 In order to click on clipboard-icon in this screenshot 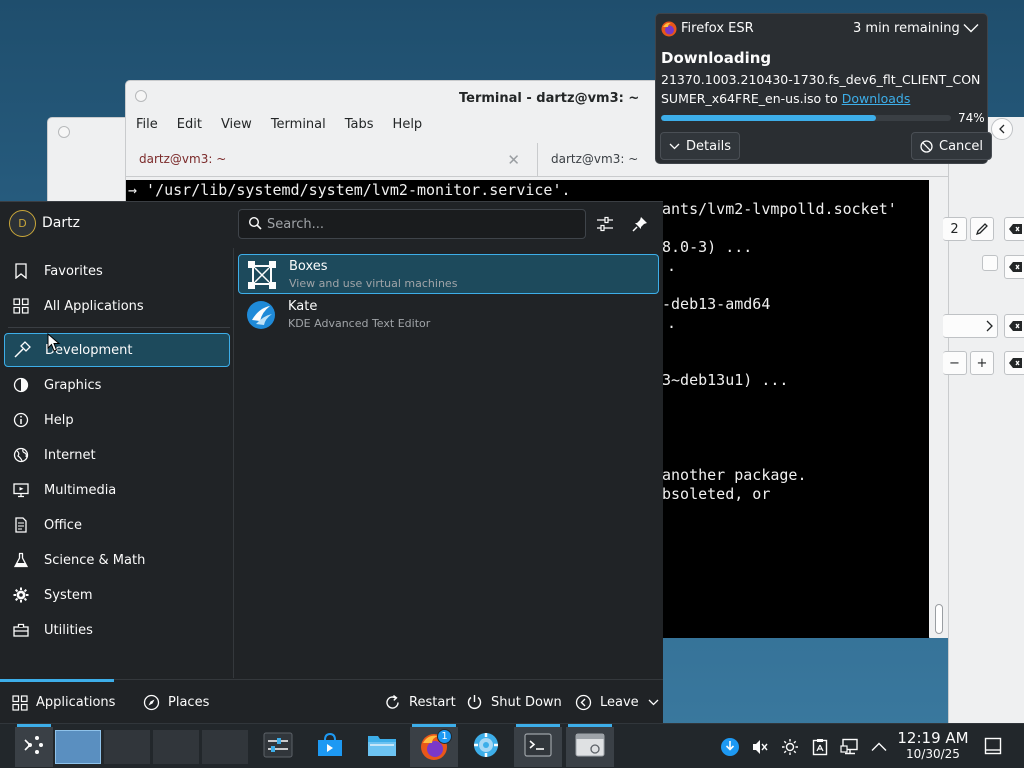, I will do `click(820, 747)`.